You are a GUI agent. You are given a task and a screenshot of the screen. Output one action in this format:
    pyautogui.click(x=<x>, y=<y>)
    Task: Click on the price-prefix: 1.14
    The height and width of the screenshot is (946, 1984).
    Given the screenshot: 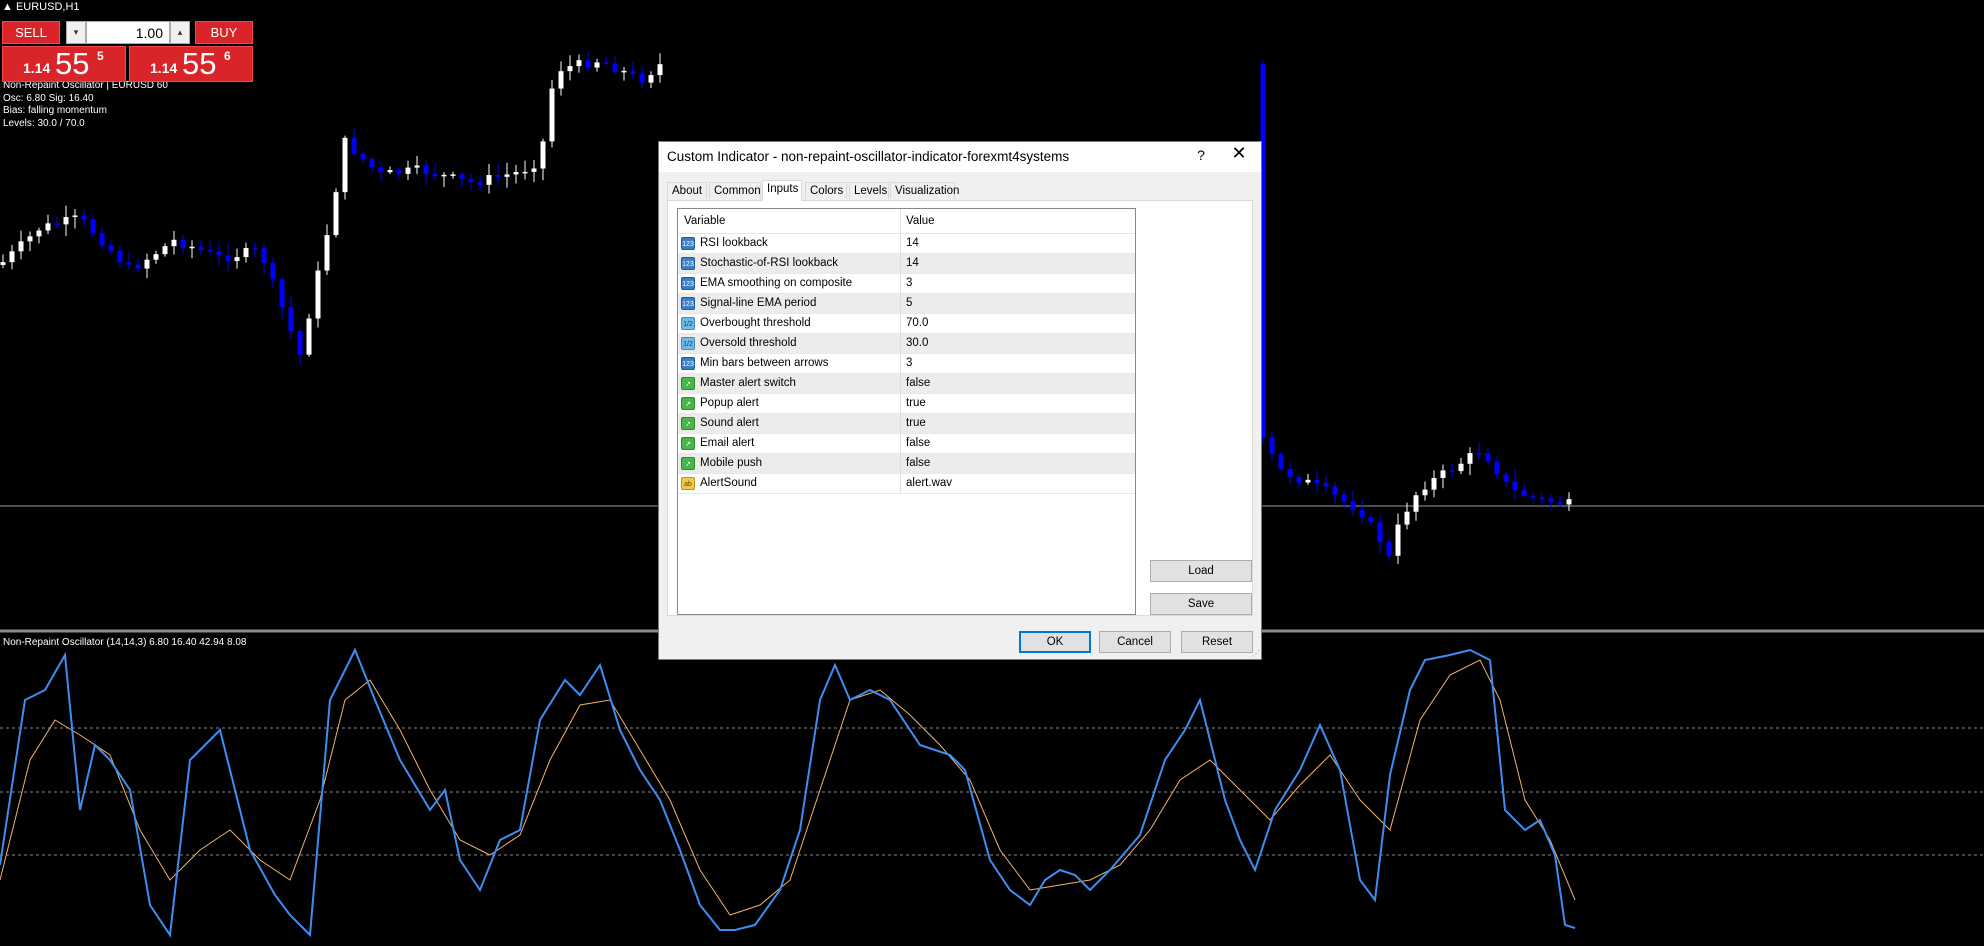 What is the action you would take?
    pyautogui.click(x=37, y=68)
    